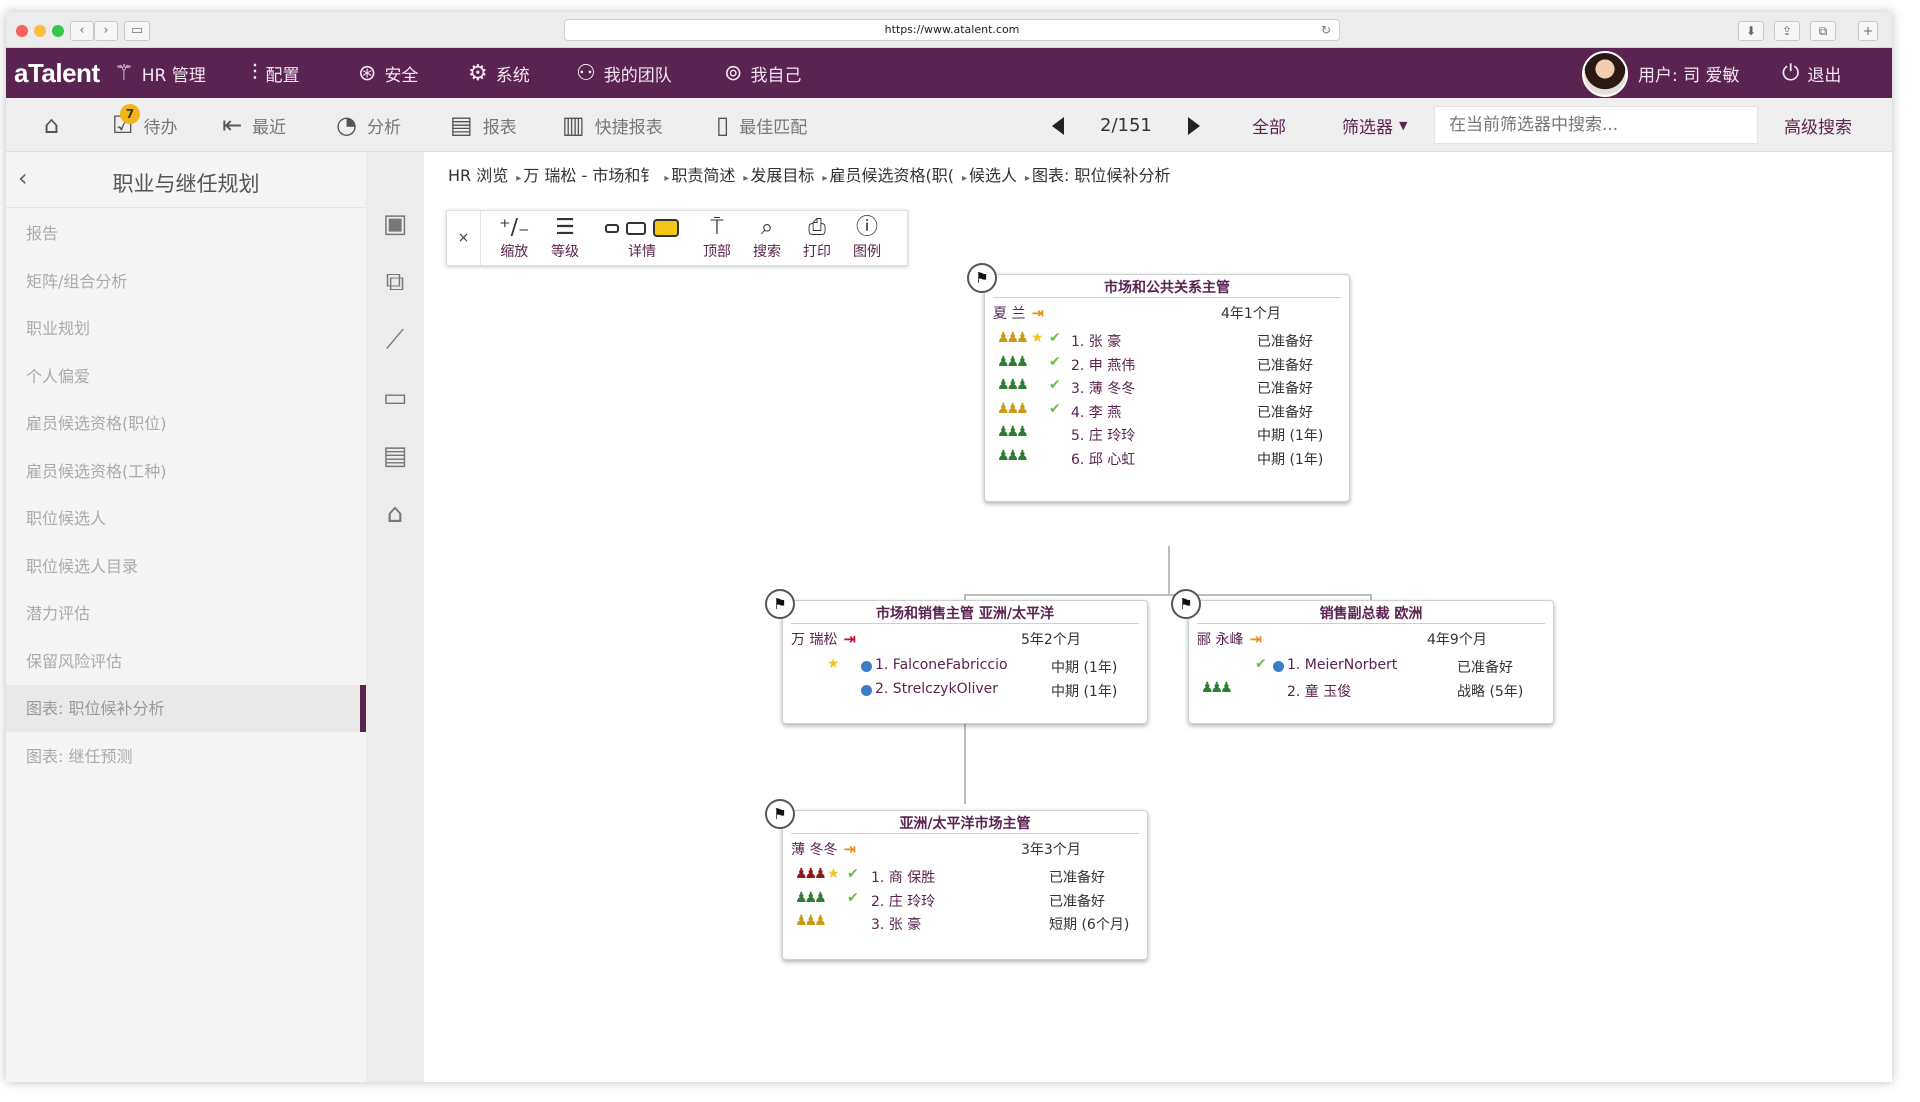 Image resolution: width=1920 pixels, height=1102 pixels. What do you see at coordinates (1371, 690) in the screenshot?
I see `candidate-row: ♟♟♟ 2. 童 玉俊 战略 (5年)` at bounding box center [1371, 690].